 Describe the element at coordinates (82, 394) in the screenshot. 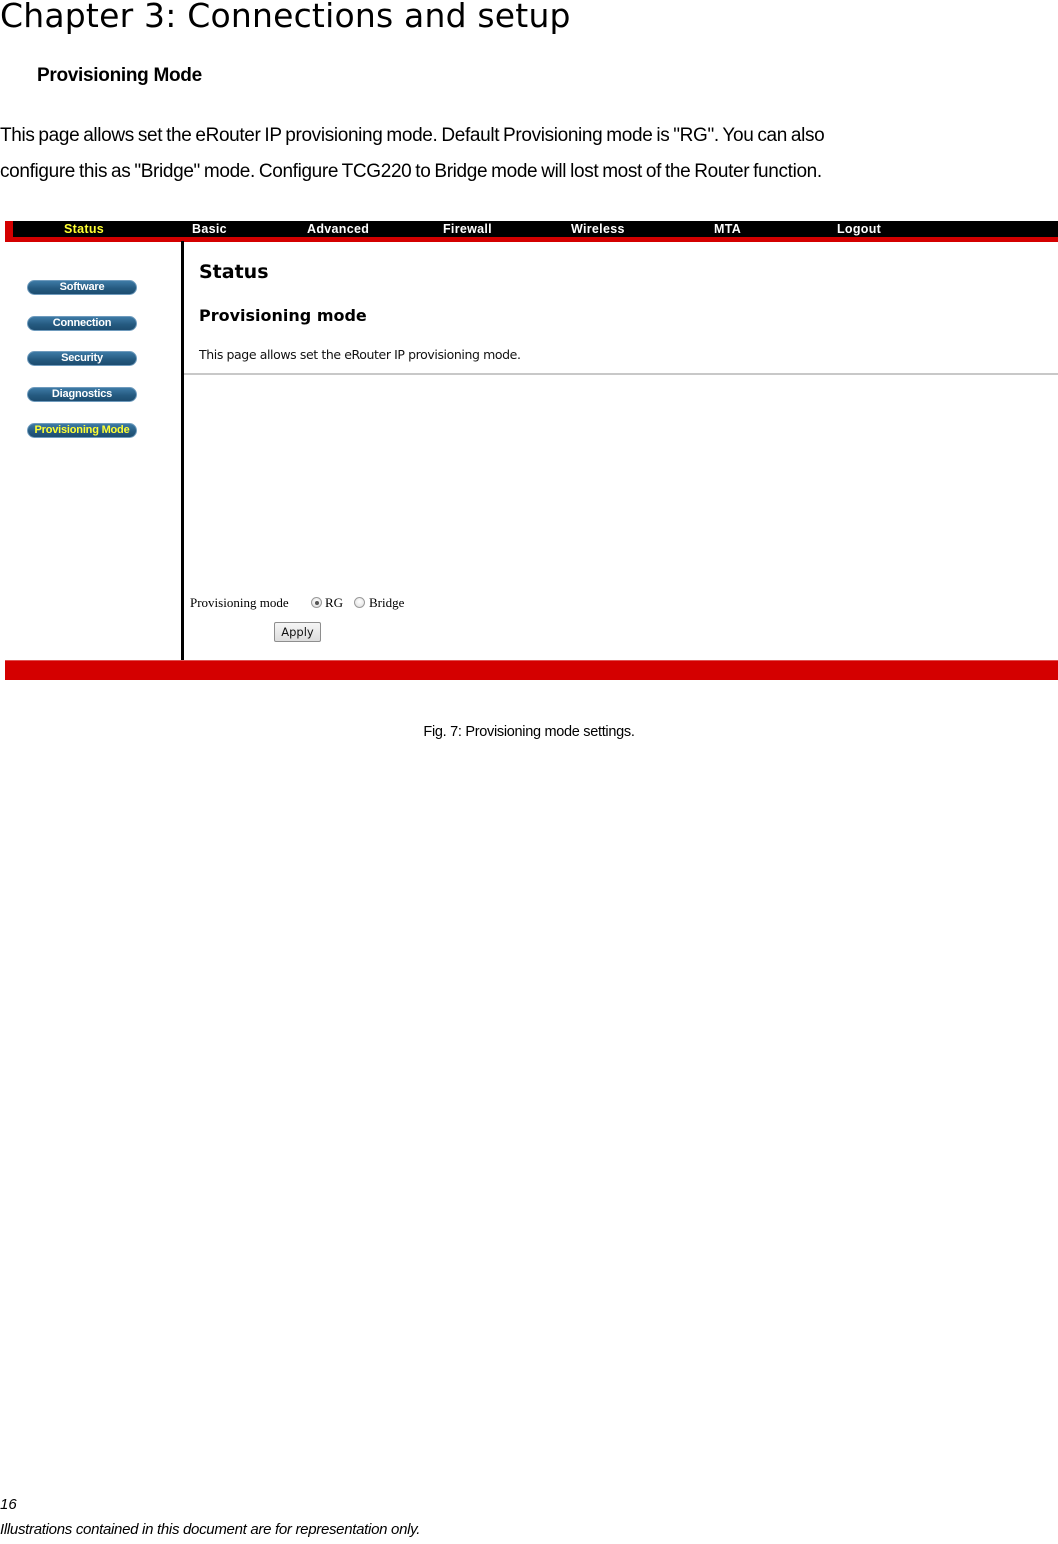

I see `sidebar-item-diagnostics: Diagnostics` at that location.